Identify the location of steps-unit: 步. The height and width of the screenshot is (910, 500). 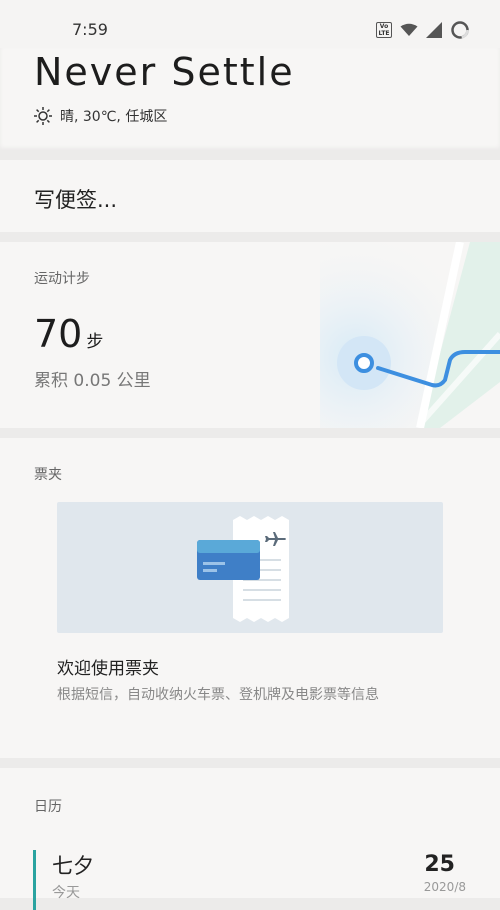
(95, 342).